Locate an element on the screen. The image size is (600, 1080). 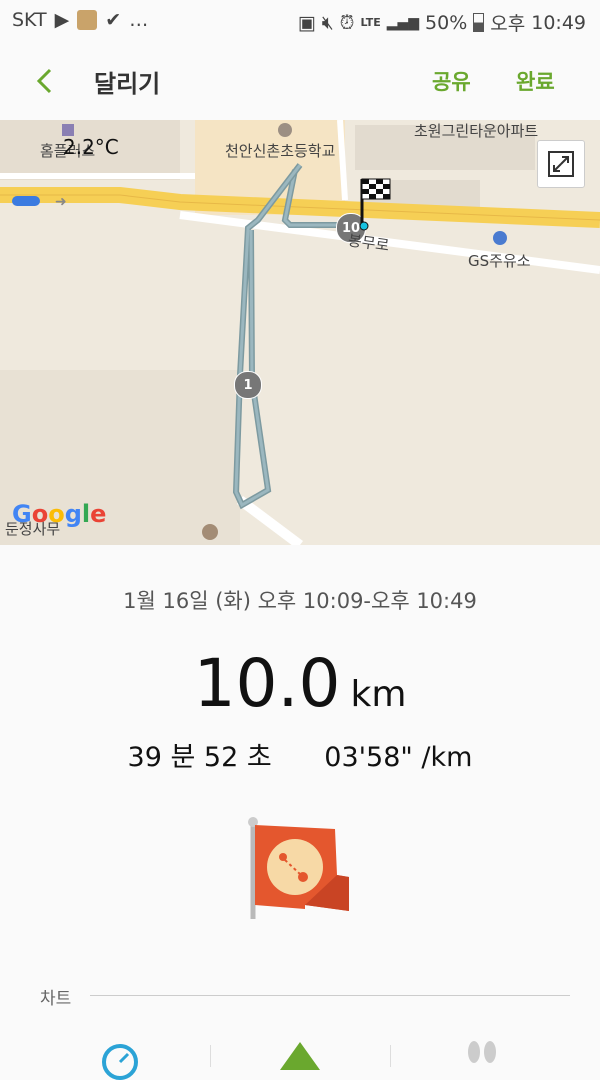
done-button: 완료 is located at coordinates (535, 81).